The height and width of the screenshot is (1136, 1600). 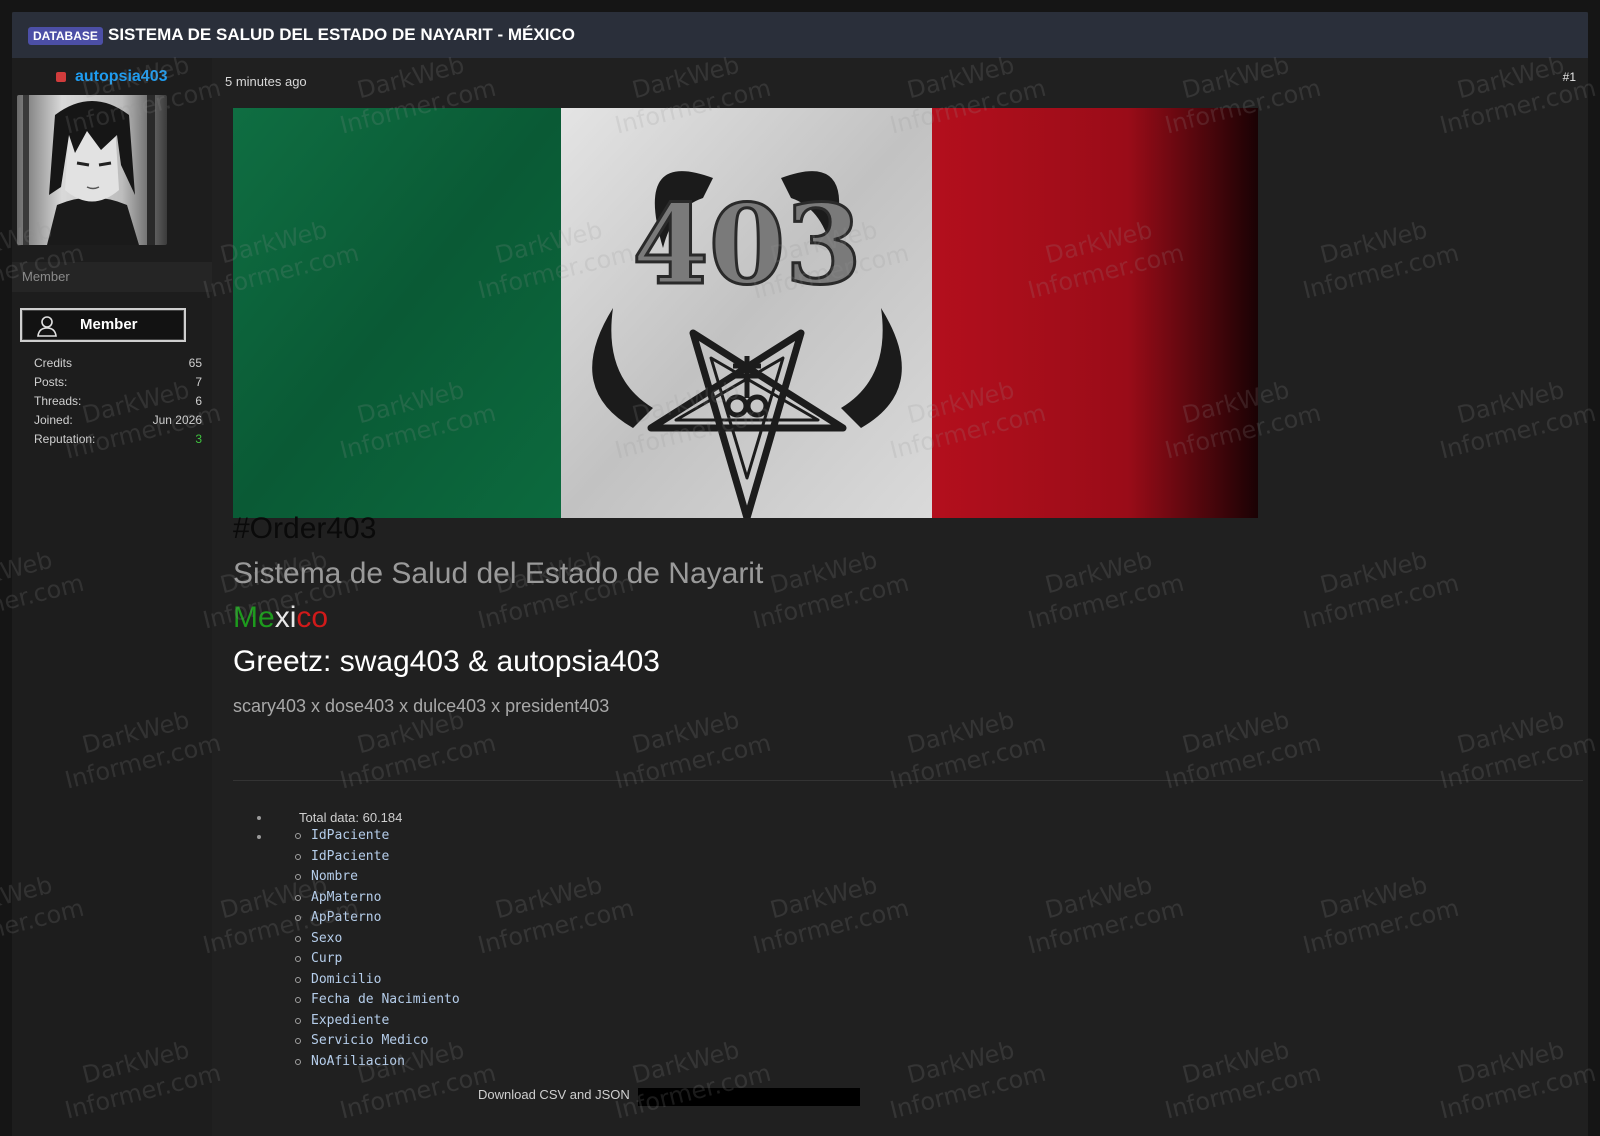 What do you see at coordinates (51, 382) in the screenshot?
I see `stat-label: Posts:` at bounding box center [51, 382].